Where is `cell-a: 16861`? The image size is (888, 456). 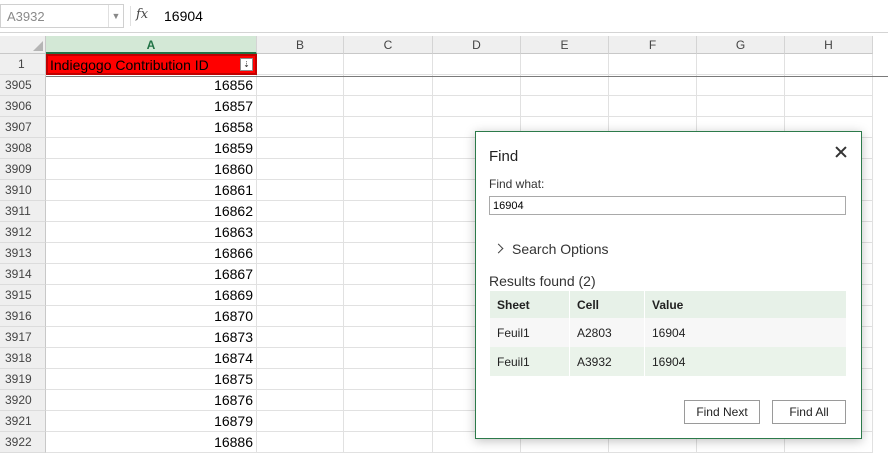
cell-a: 16861 is located at coordinates (151, 190).